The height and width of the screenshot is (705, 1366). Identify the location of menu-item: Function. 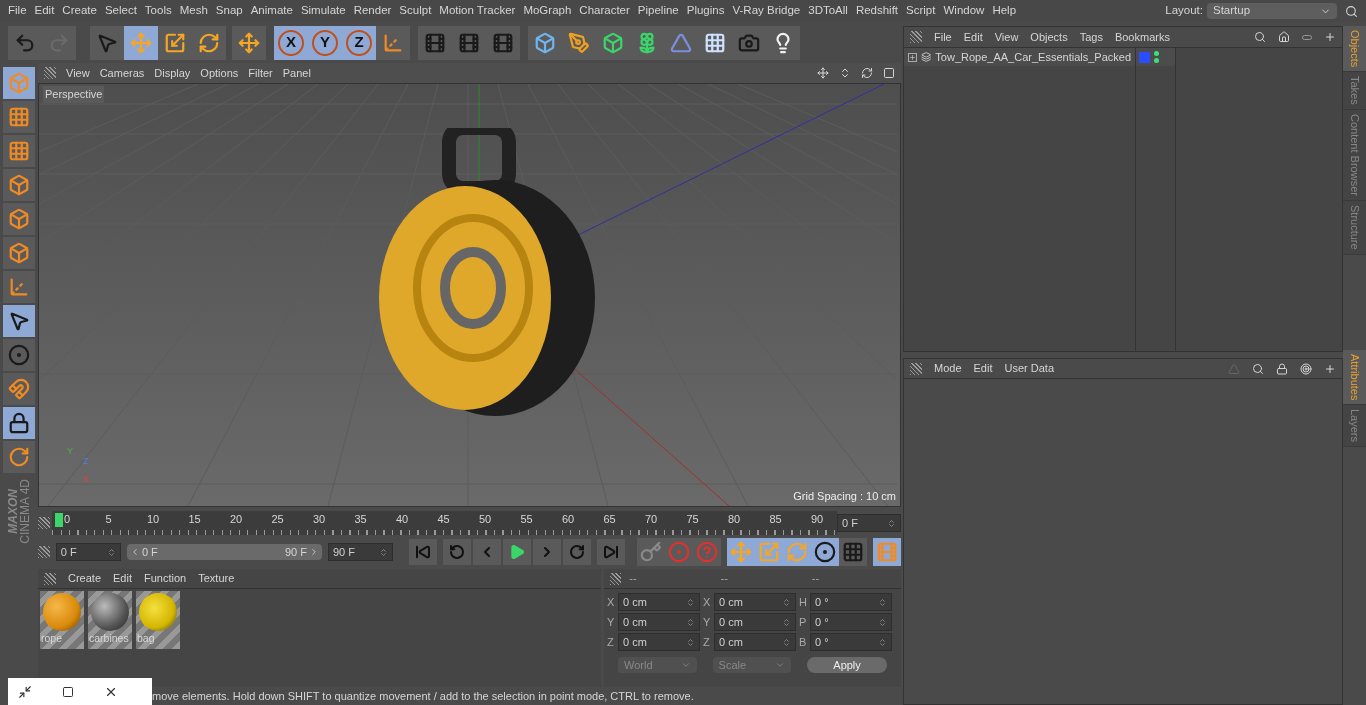
(165, 578).